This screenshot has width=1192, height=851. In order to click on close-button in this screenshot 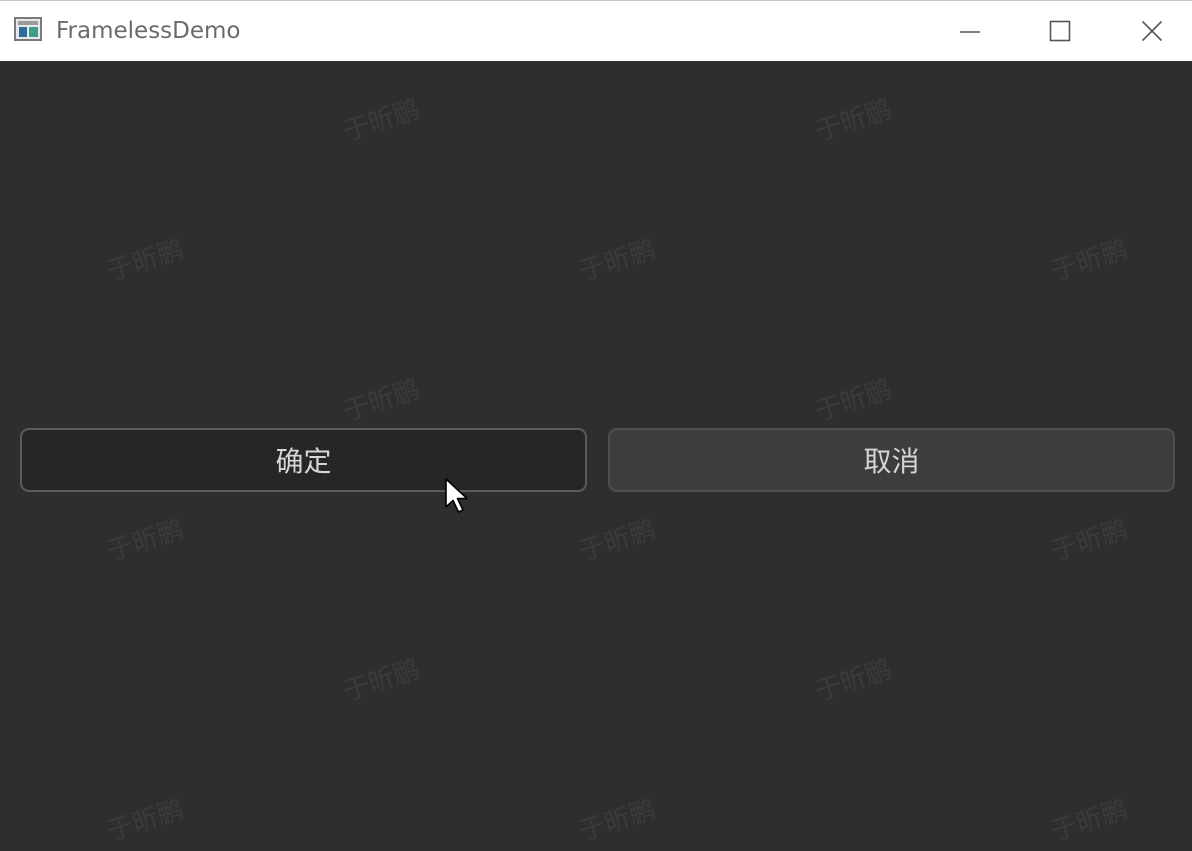, I will do `click(1149, 31)`.